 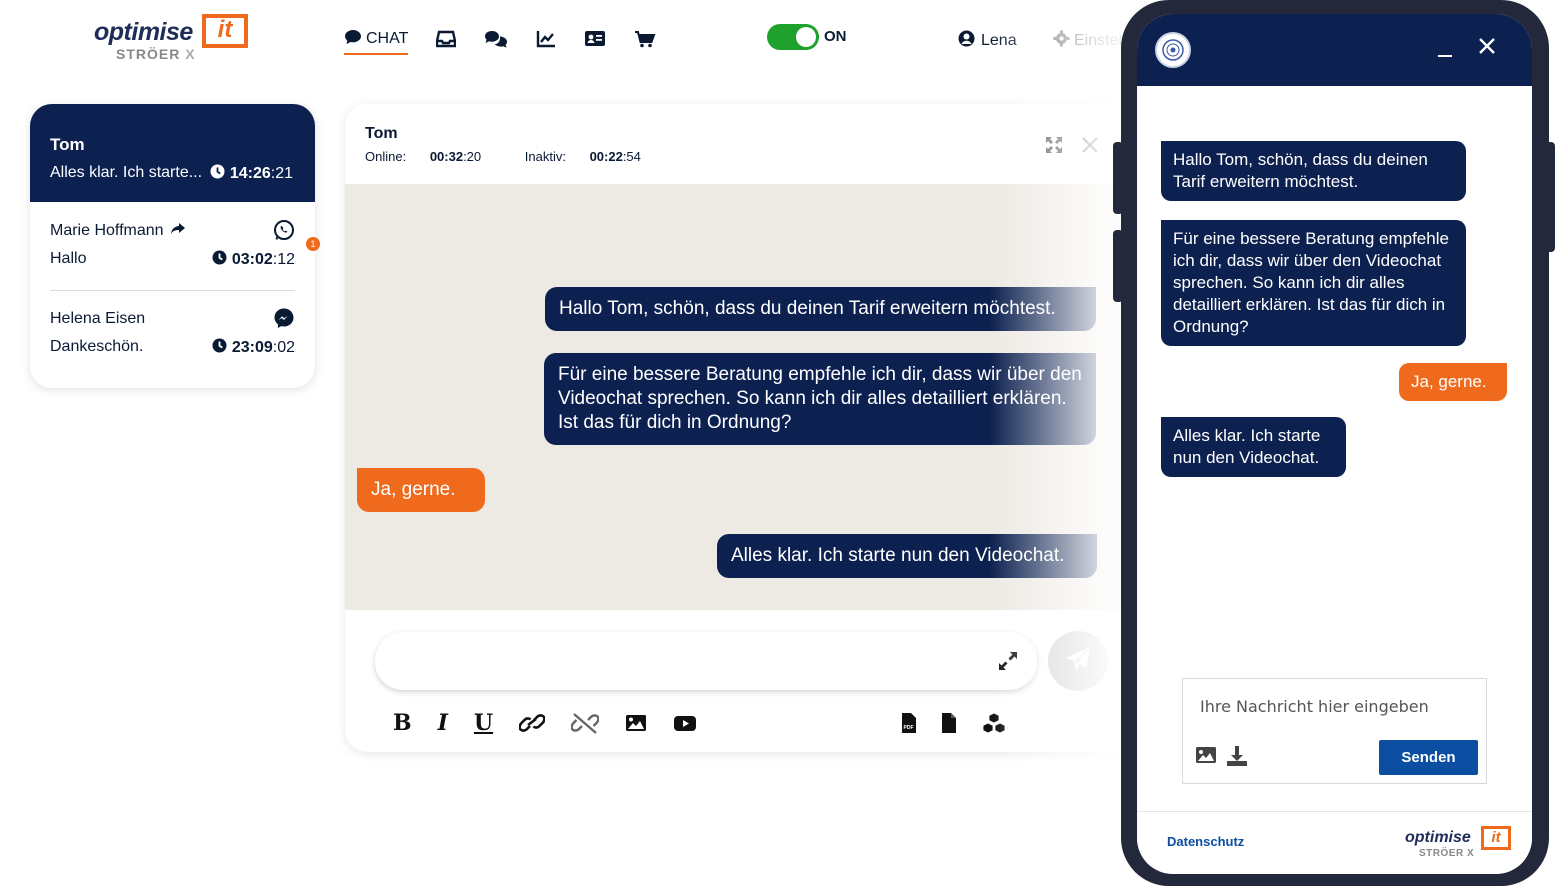 I want to click on widget-message-customer: Ja, gerne., so click(x=1453, y=382).